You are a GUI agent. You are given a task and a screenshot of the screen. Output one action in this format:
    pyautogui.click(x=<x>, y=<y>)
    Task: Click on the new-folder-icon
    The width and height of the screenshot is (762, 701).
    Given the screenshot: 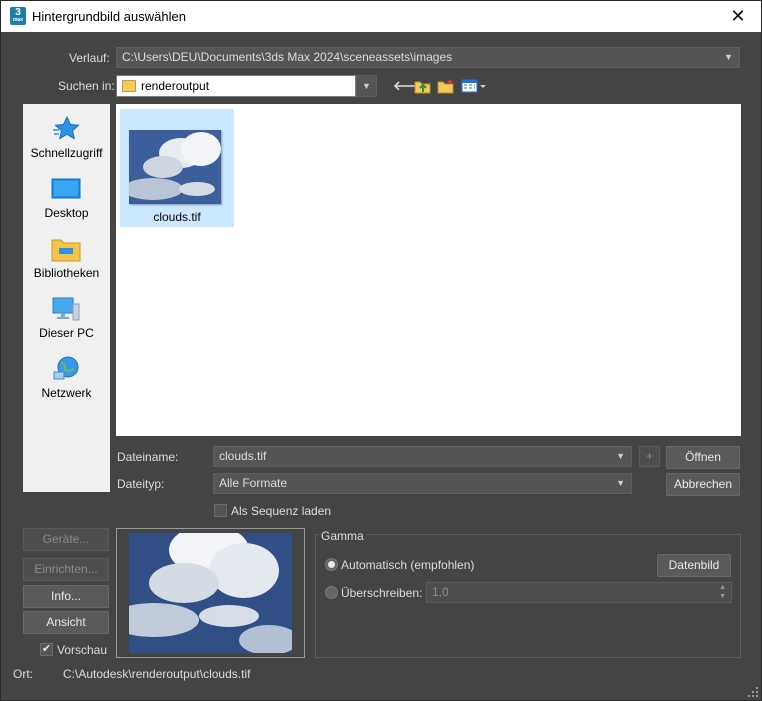 What is the action you would take?
    pyautogui.click(x=446, y=86)
    